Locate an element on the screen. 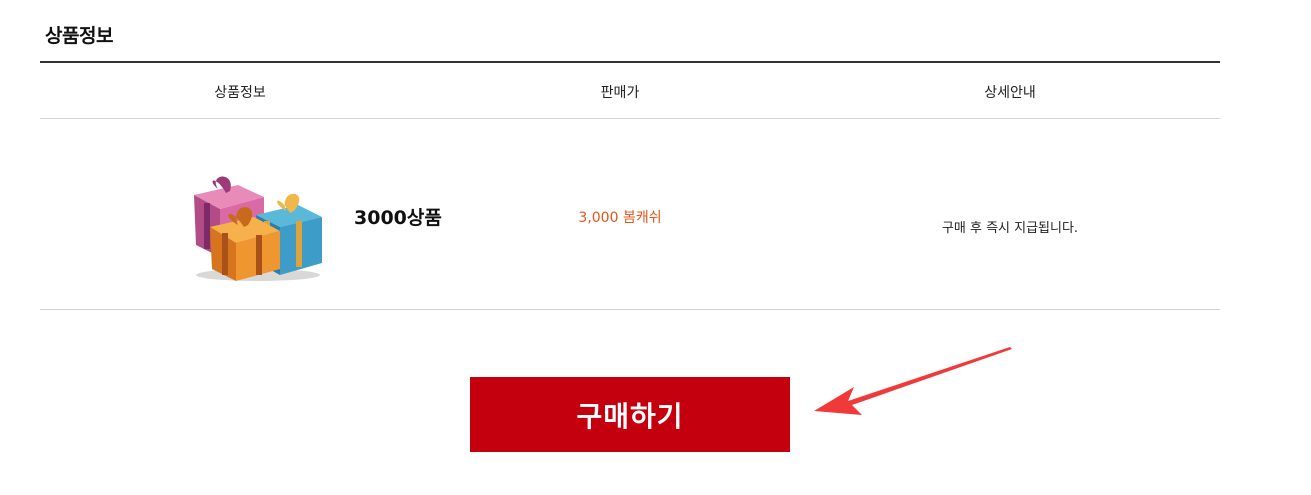 The width and height of the screenshot is (1311, 495). table-header: 상품정보 판매가 상세안내 is located at coordinates (630, 90).